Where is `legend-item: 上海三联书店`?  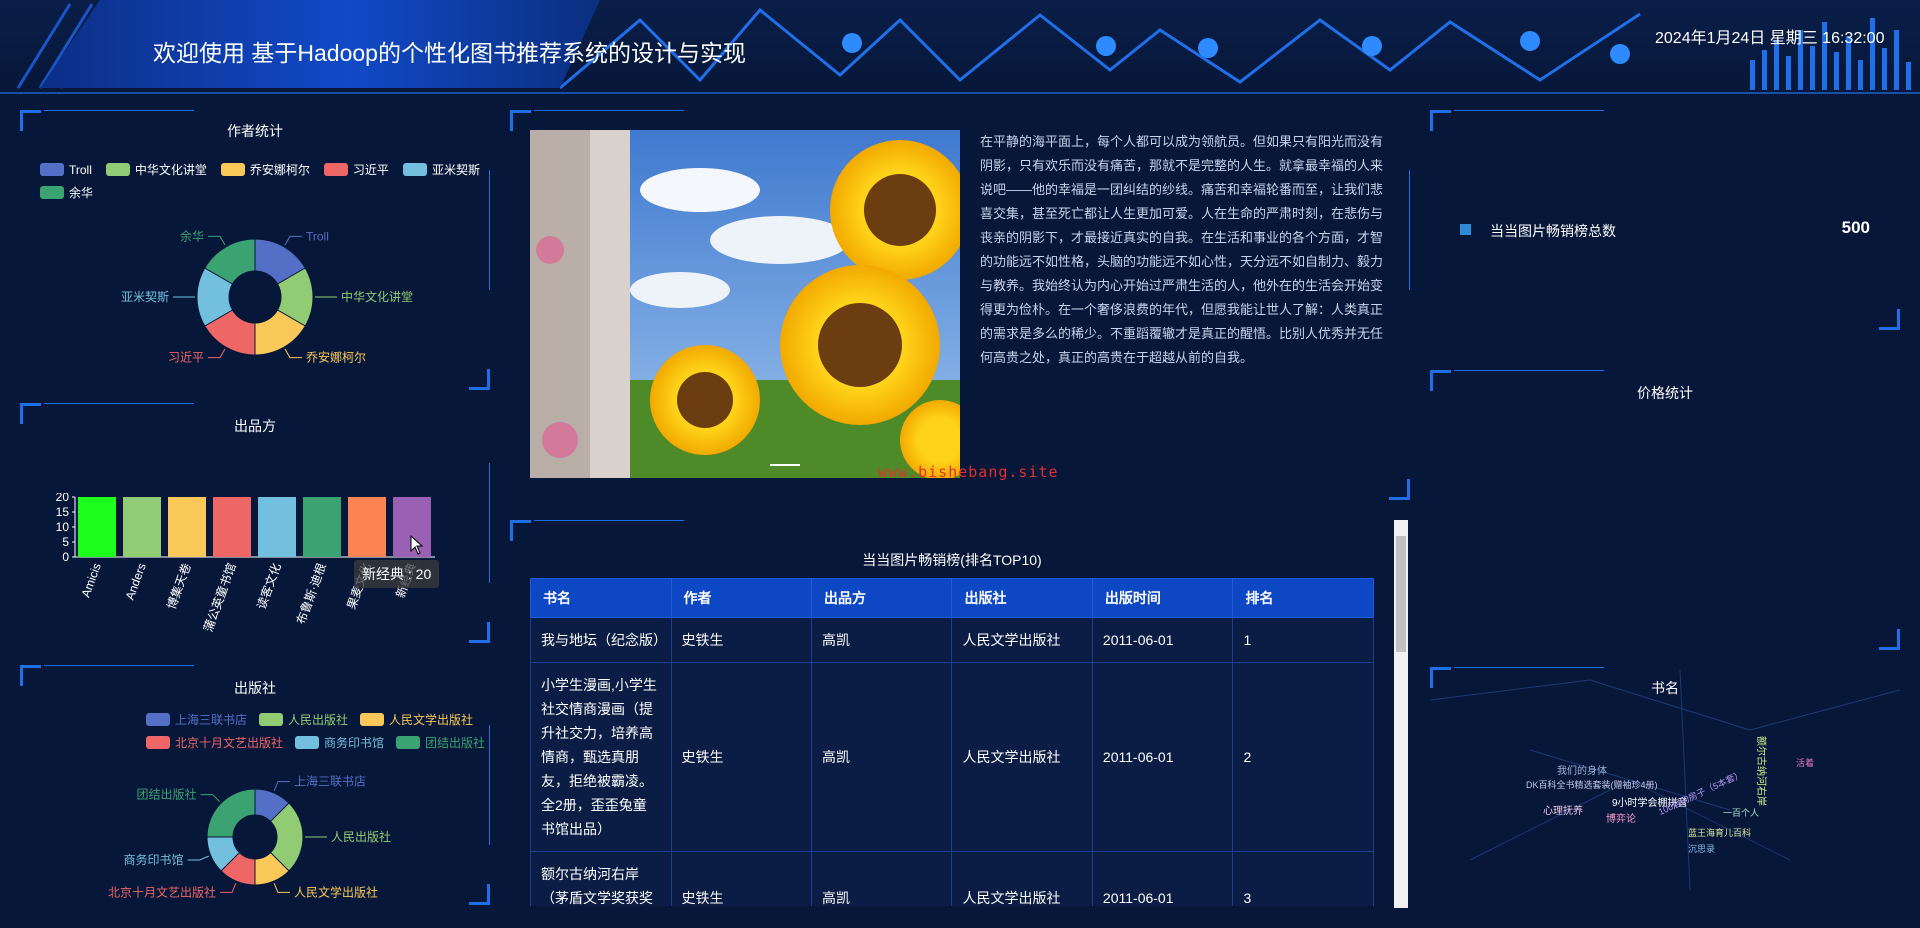
legend-item: 上海三联书店 is located at coordinates (196, 719).